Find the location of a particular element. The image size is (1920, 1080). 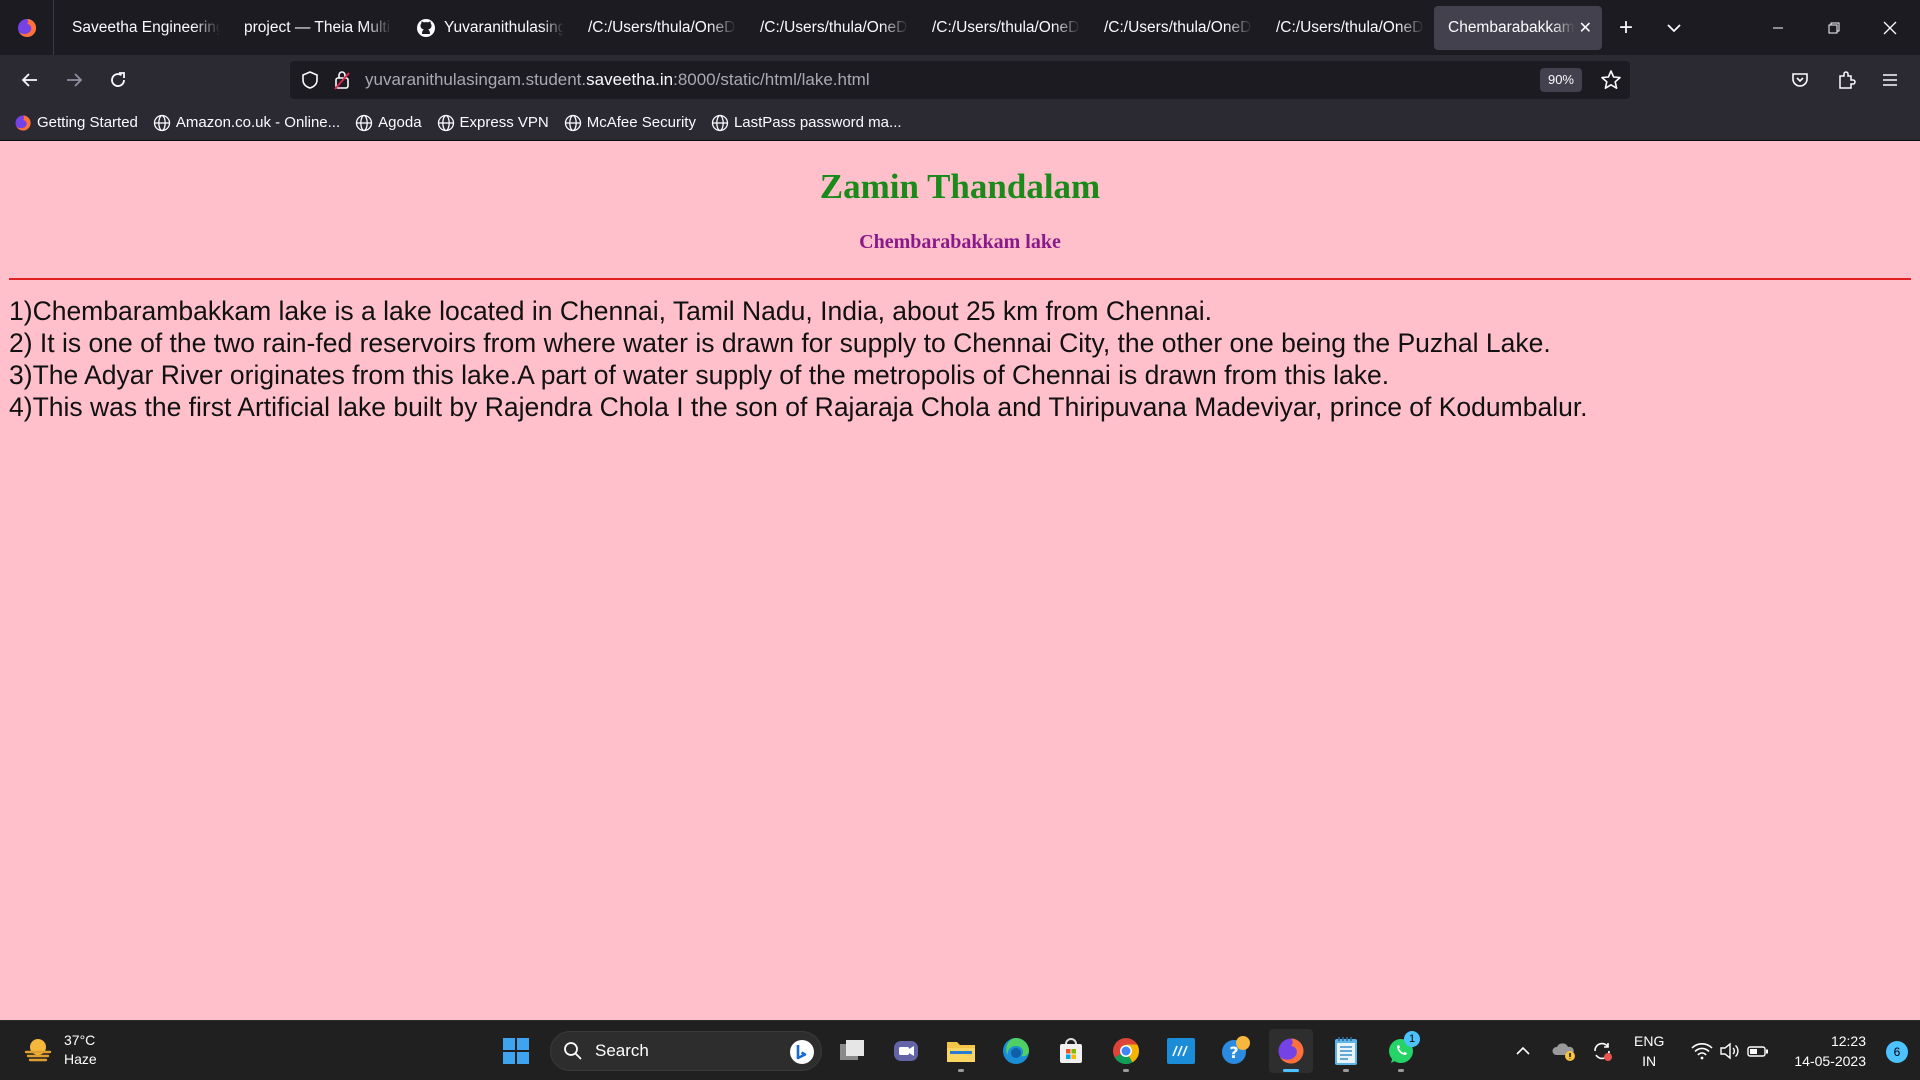

sync-tray-button is located at coordinates (1602, 1050).